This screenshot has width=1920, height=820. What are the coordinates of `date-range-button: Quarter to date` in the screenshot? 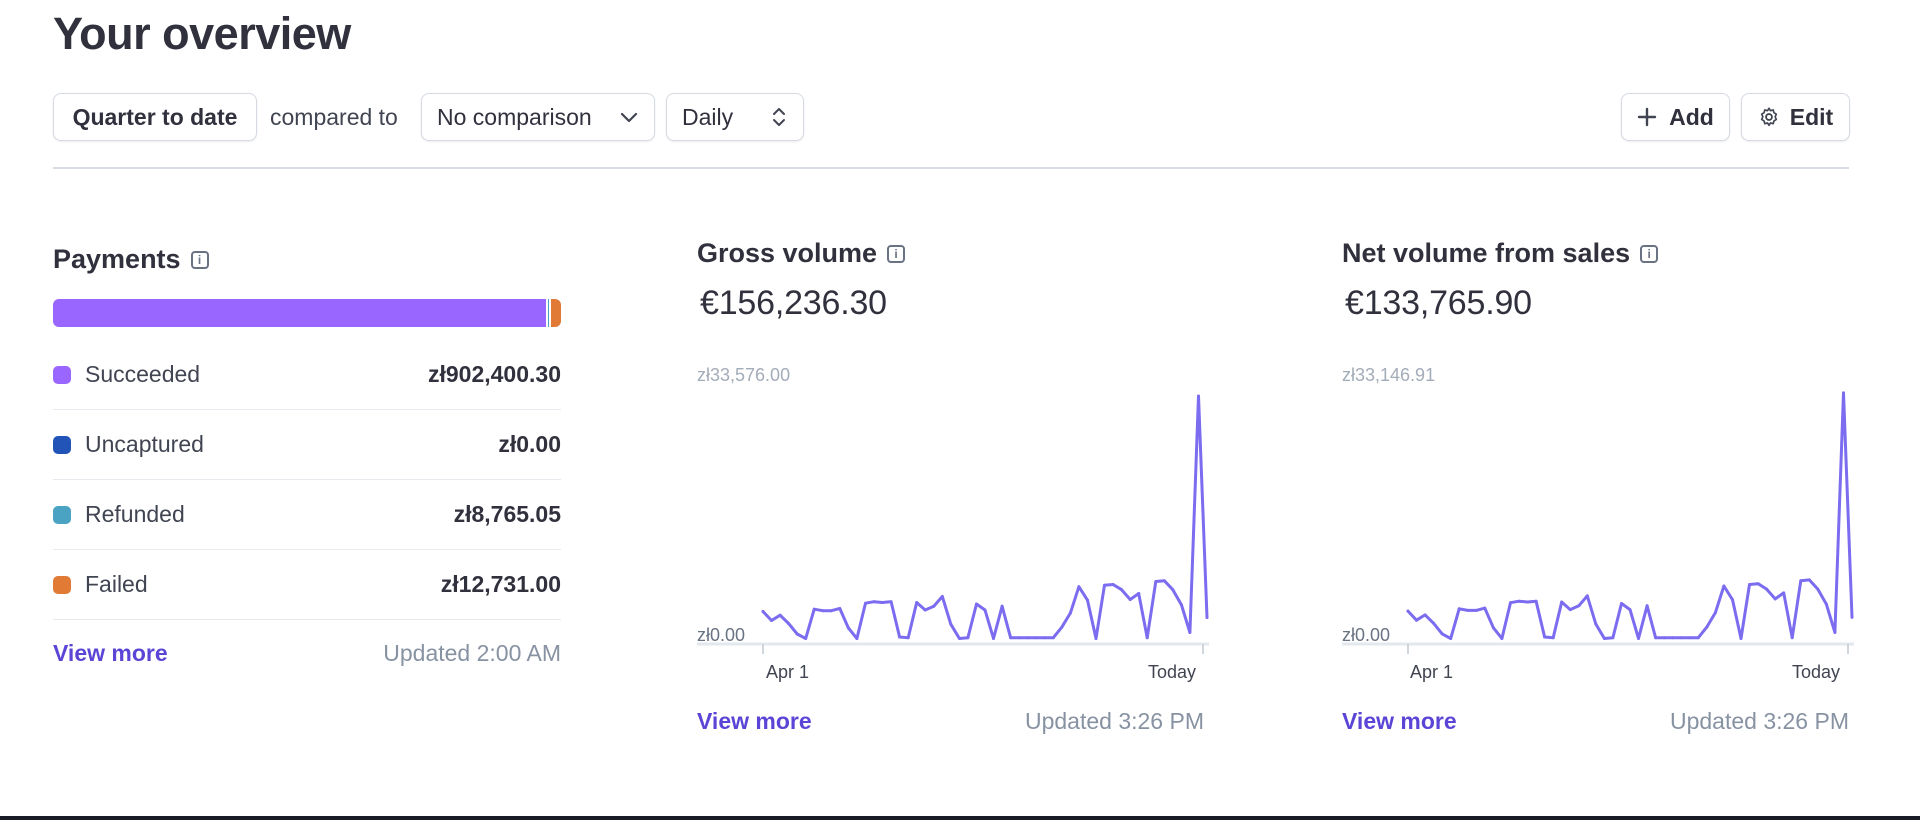 It's located at (155, 117).